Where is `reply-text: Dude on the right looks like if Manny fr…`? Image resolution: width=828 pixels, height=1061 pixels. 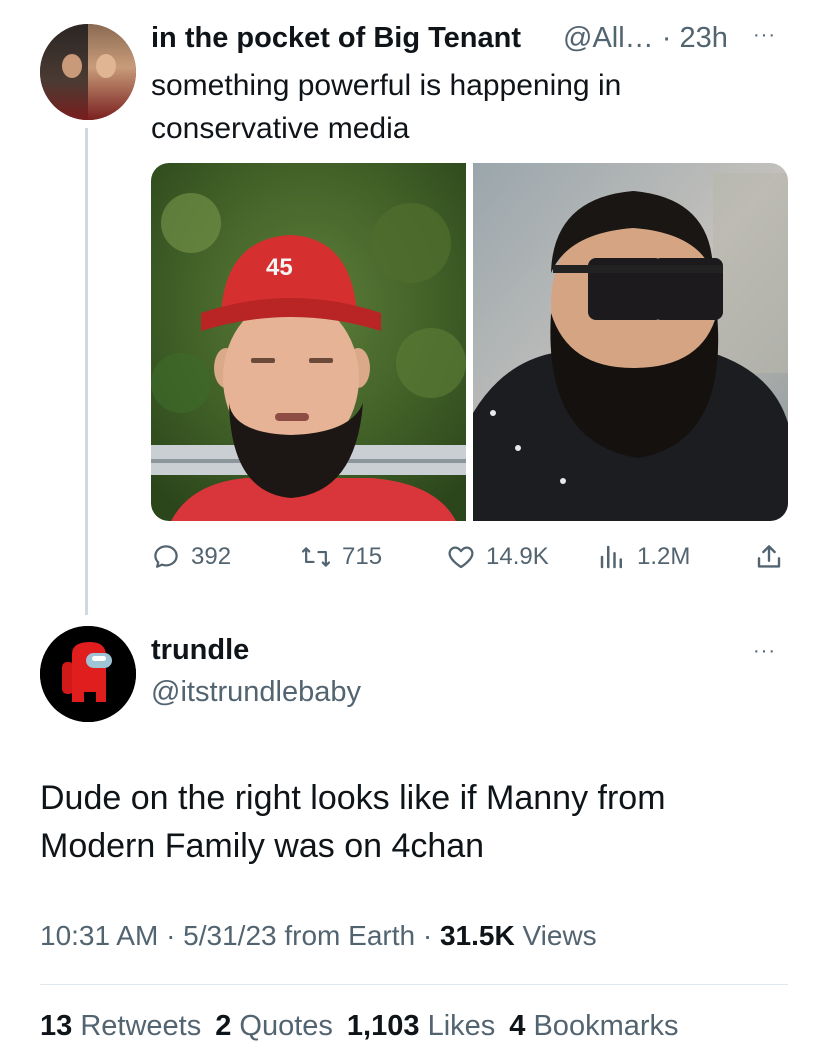 reply-text: Dude on the right looks like if Manny fr… is located at coordinates (353, 822).